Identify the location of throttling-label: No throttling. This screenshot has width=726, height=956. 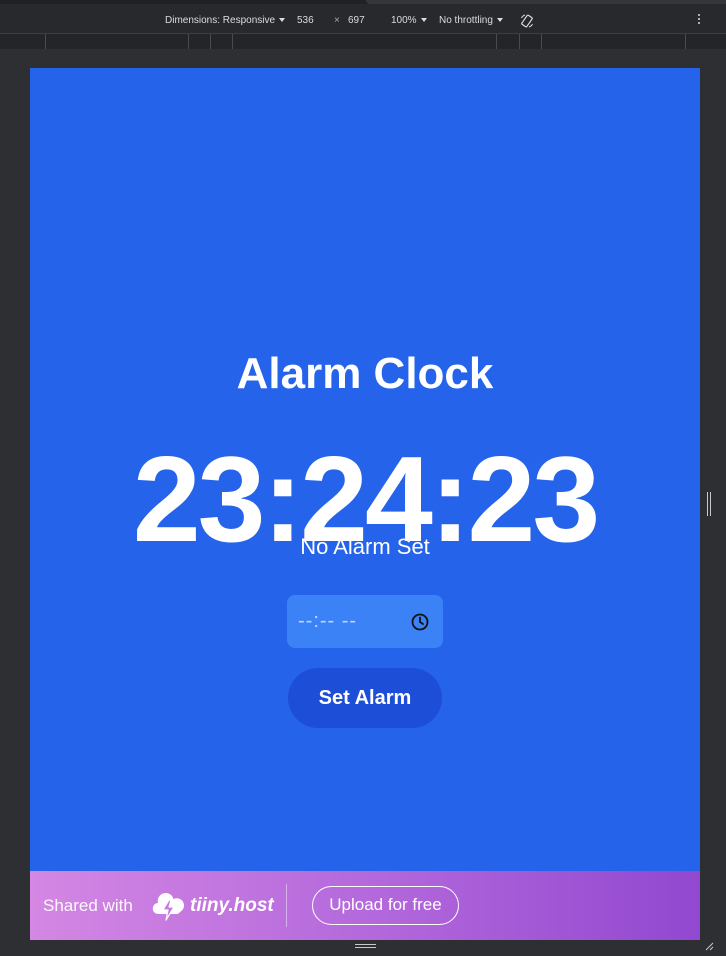
(466, 20).